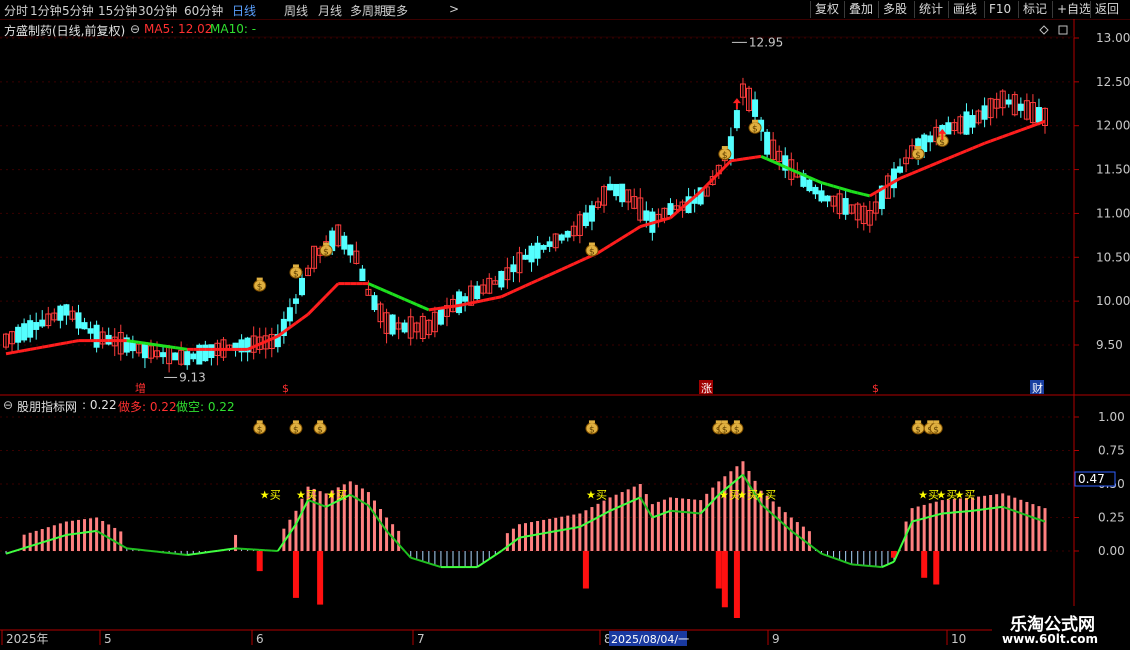 This screenshot has width=1130, height=650. What do you see at coordinates (1063, 30) in the screenshot?
I see `square-icon` at bounding box center [1063, 30].